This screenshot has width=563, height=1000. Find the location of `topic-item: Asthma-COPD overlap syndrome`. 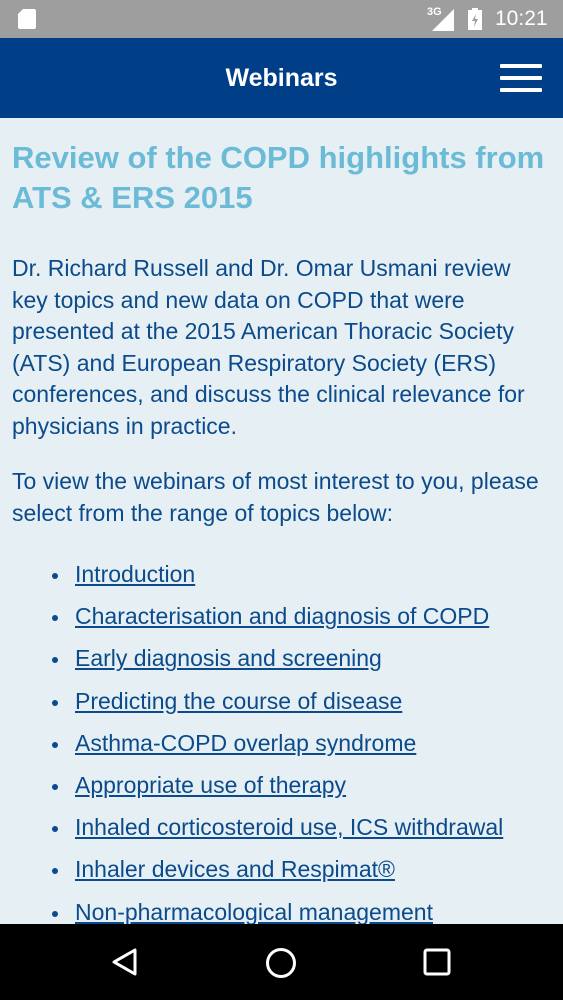

topic-item: Asthma-COPD overlap syndrome is located at coordinates (281, 748).